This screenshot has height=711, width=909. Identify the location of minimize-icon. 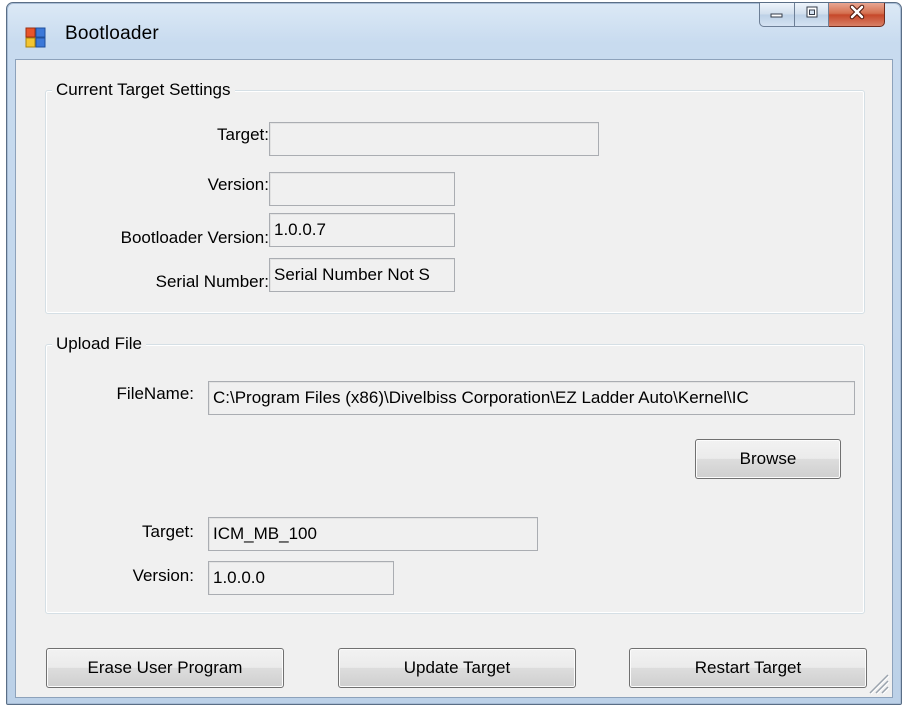
(777, 15).